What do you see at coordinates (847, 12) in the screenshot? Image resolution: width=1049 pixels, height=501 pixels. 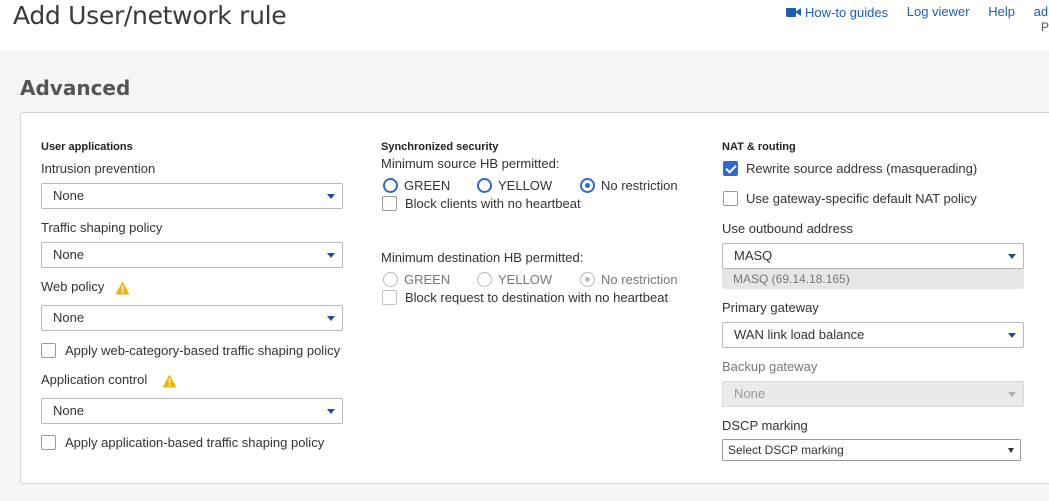 I see `howto-guides-label: How-to guides` at bounding box center [847, 12].